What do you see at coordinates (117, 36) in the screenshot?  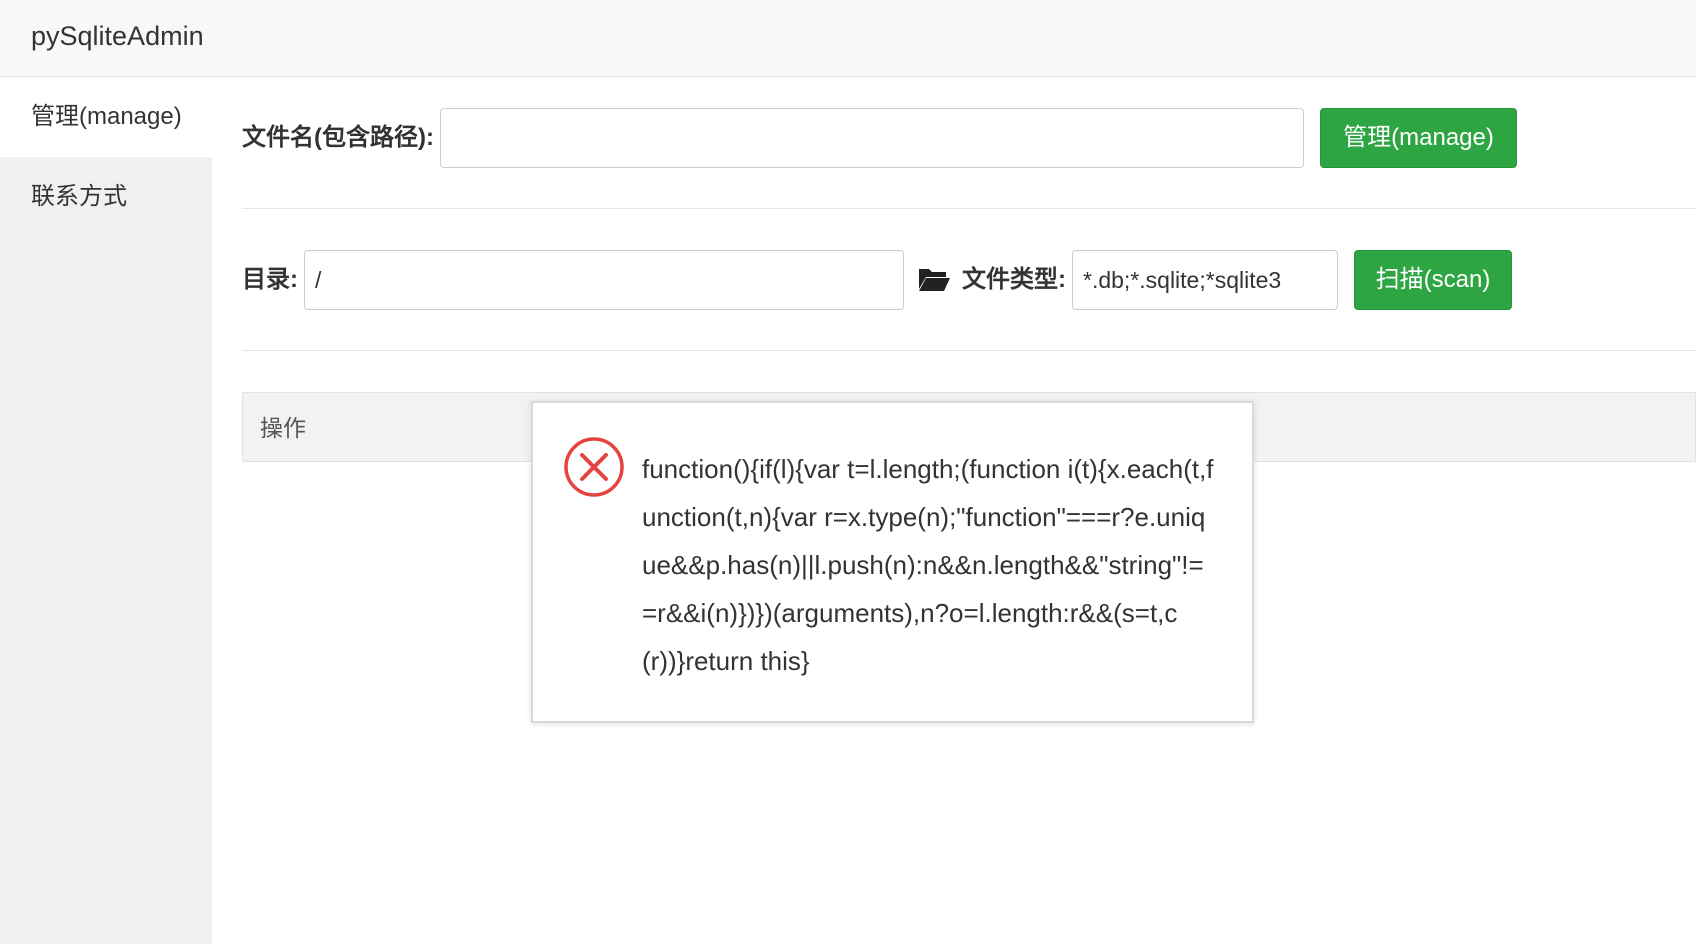 I see `app-title: pySqliteAdmin` at bounding box center [117, 36].